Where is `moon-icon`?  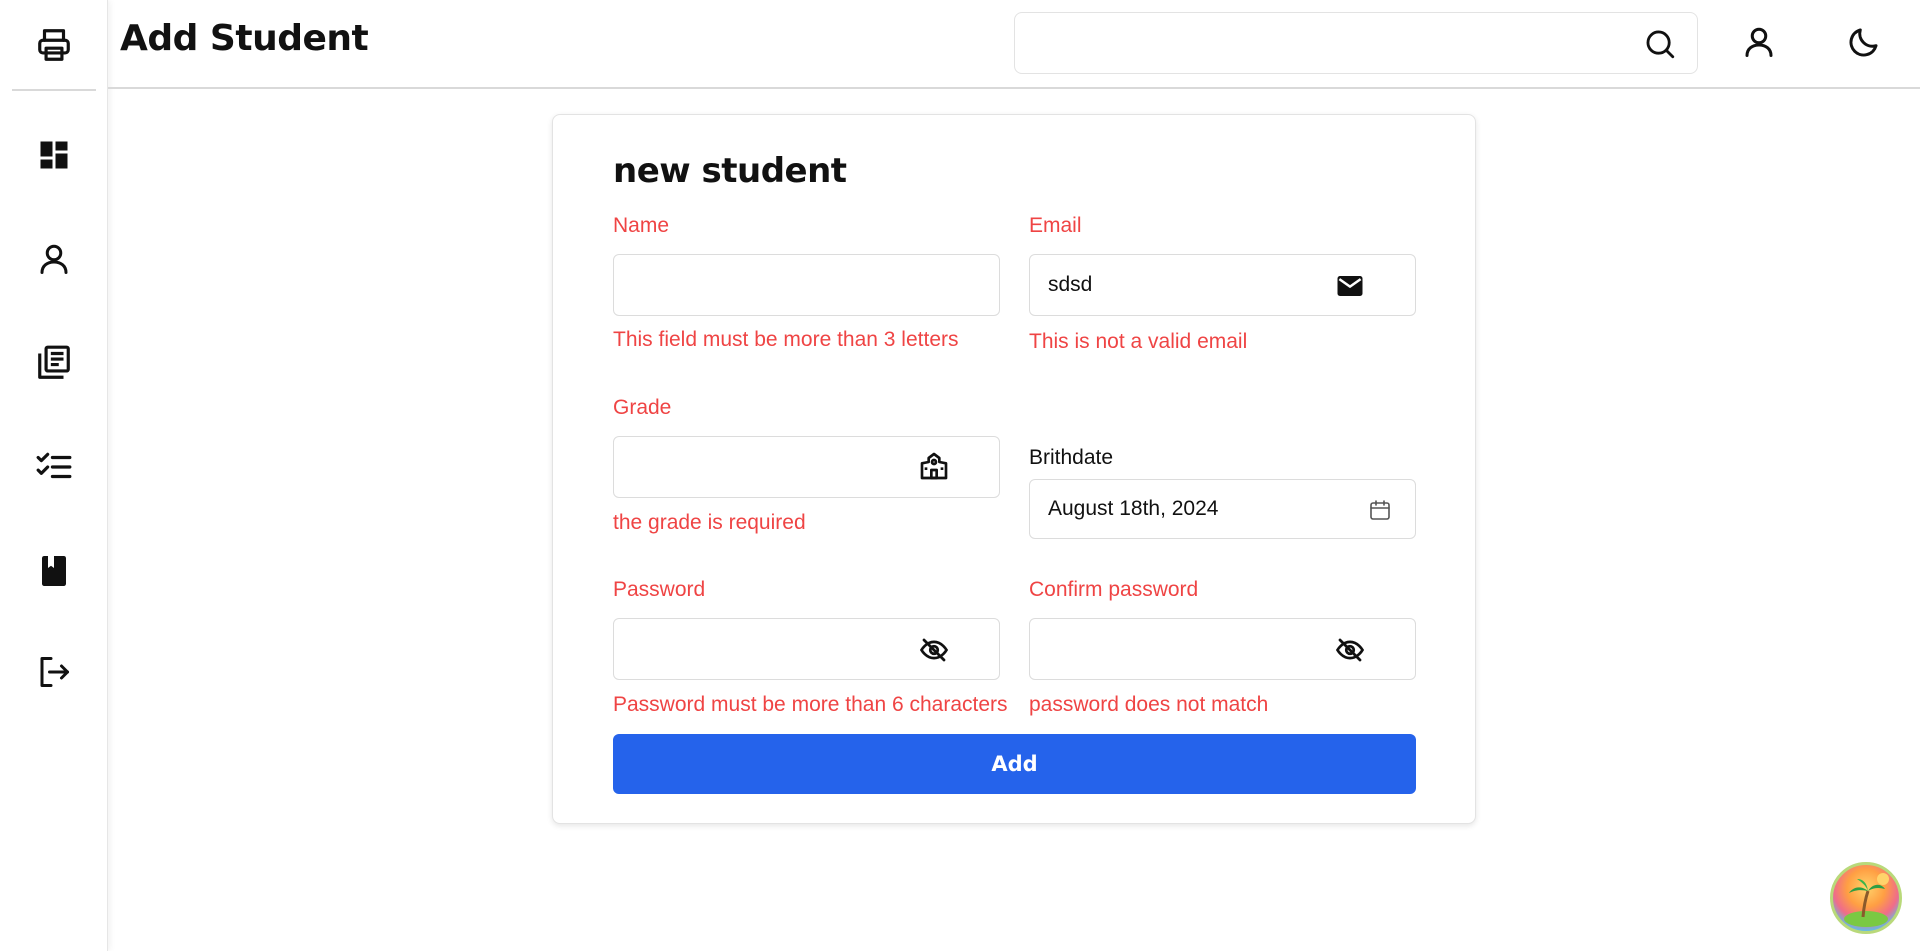 moon-icon is located at coordinates (1863, 42).